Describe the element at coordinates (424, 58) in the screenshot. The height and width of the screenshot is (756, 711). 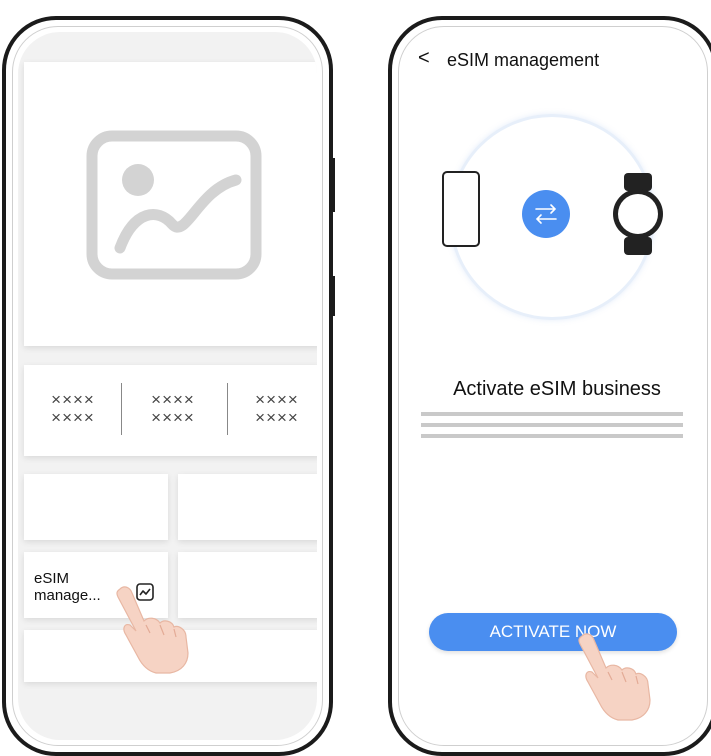
I see `back-button: <` at that location.